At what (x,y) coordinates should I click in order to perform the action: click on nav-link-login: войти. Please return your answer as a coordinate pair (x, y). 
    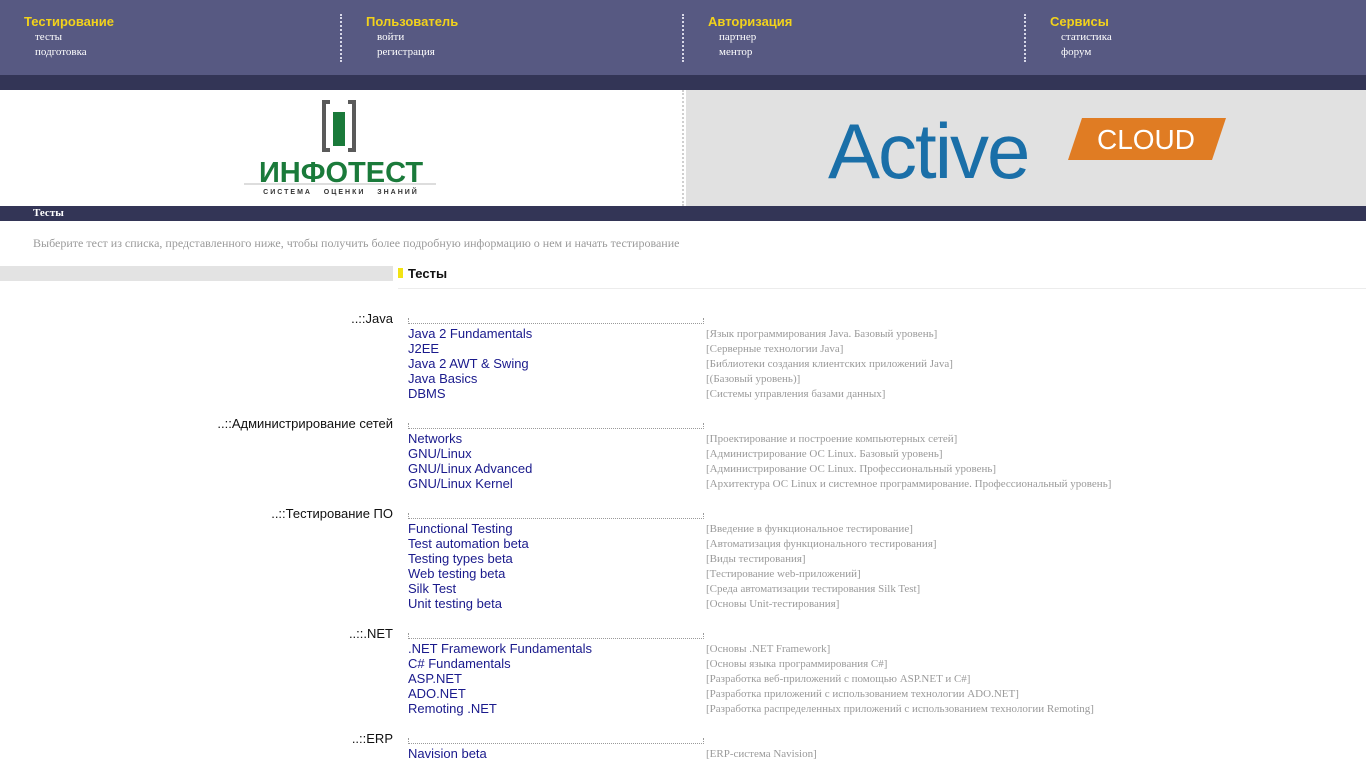
    Looking at the image, I should click on (524, 37).